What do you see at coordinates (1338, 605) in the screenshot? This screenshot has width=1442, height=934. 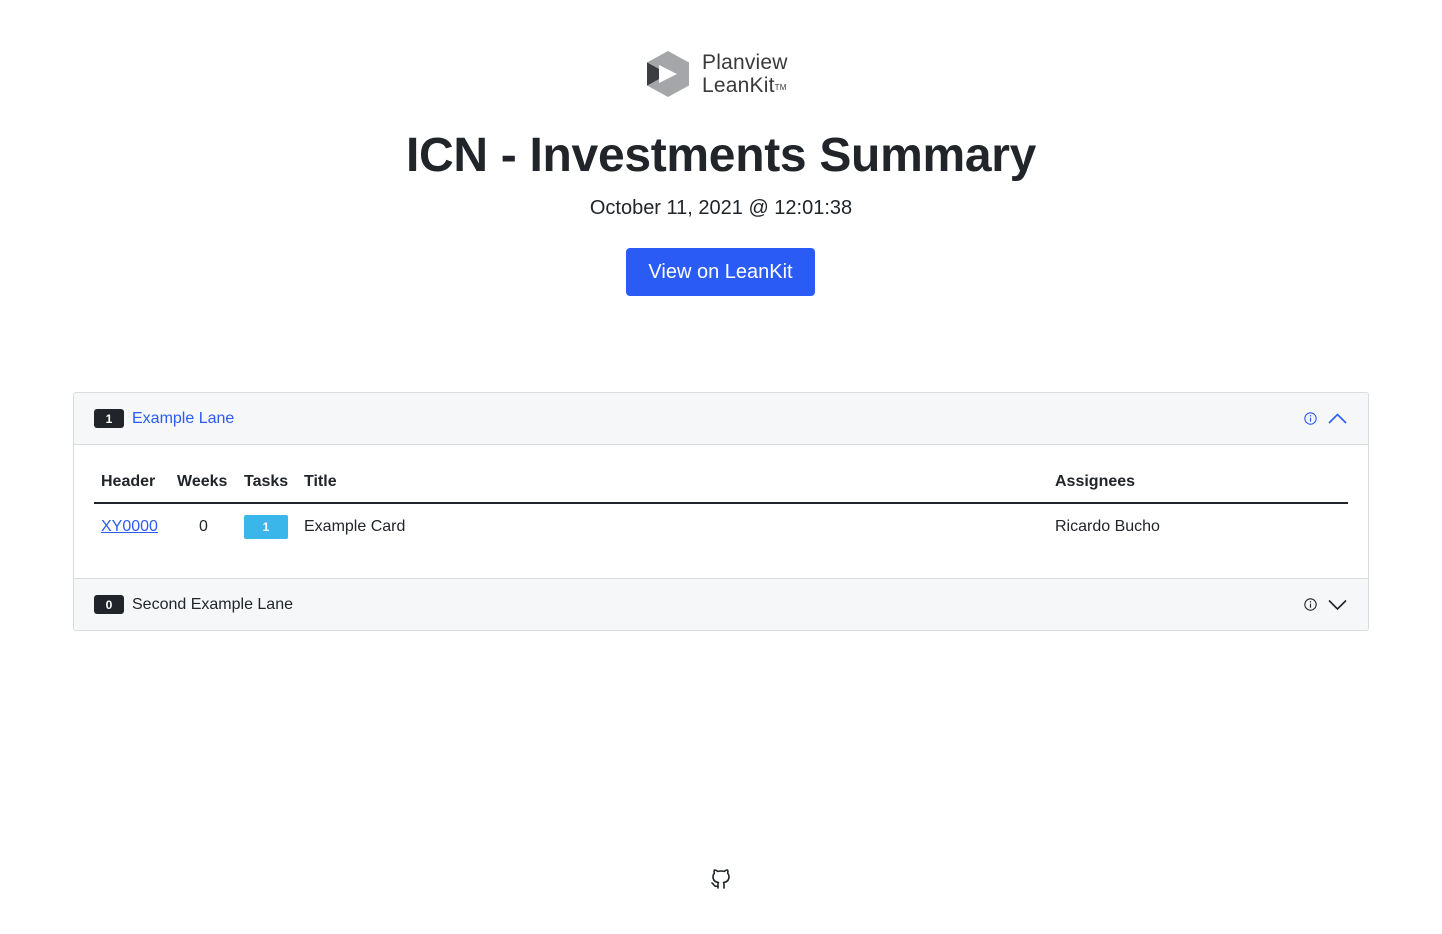 I see `chevron-down-icon` at bounding box center [1338, 605].